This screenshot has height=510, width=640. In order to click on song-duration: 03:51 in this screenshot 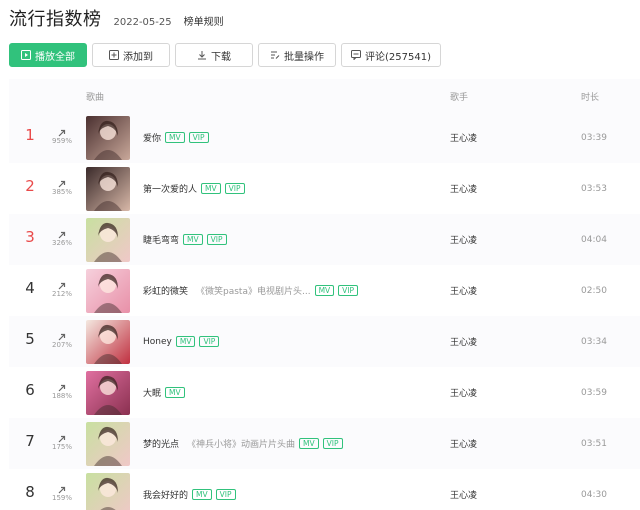, I will do `click(594, 443)`.